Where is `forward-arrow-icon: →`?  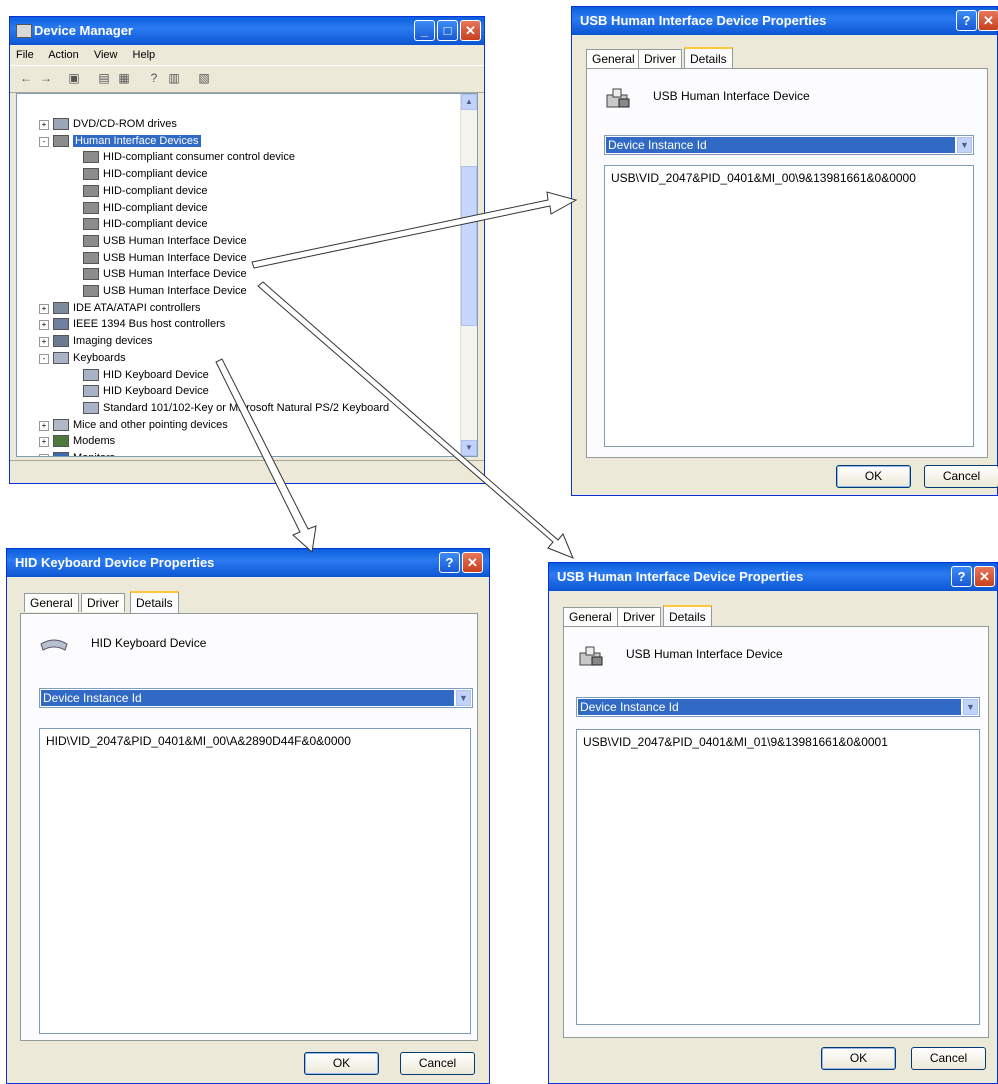 forward-arrow-icon: → is located at coordinates (46, 78).